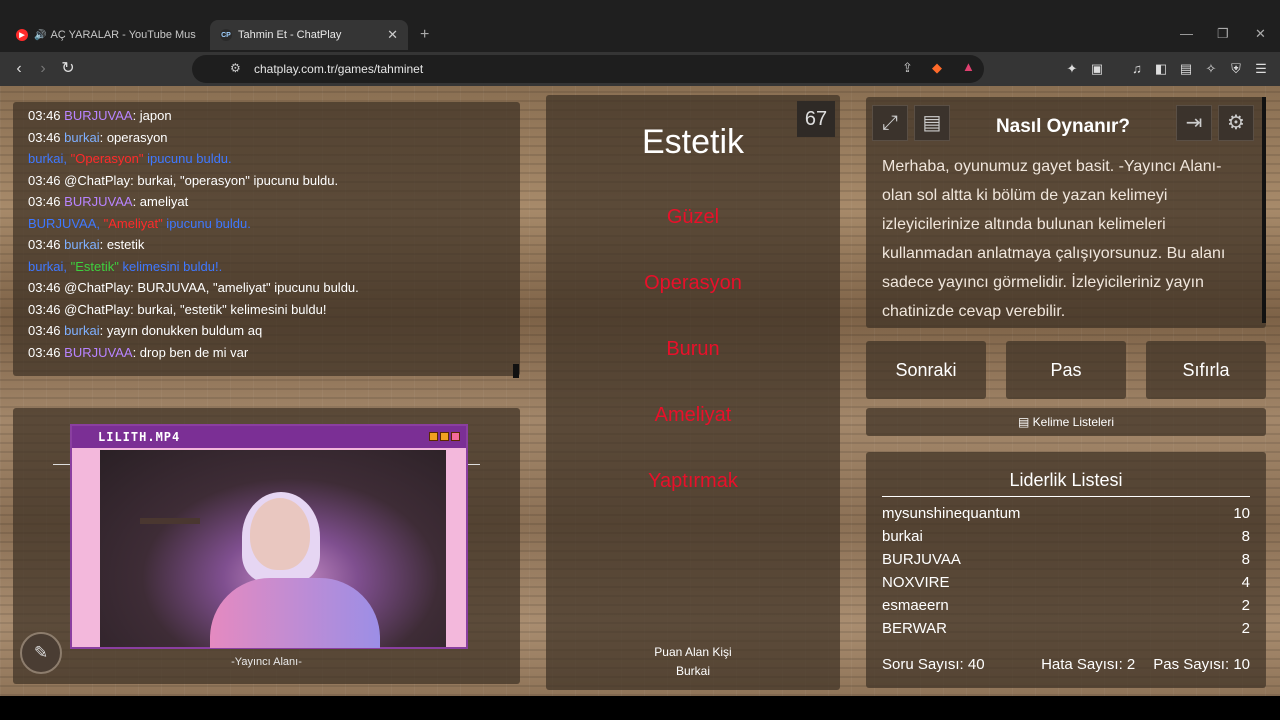 This screenshot has width=1280, height=720. Describe the element at coordinates (295, 613) in the screenshot. I see `streamer-hoodie` at that location.